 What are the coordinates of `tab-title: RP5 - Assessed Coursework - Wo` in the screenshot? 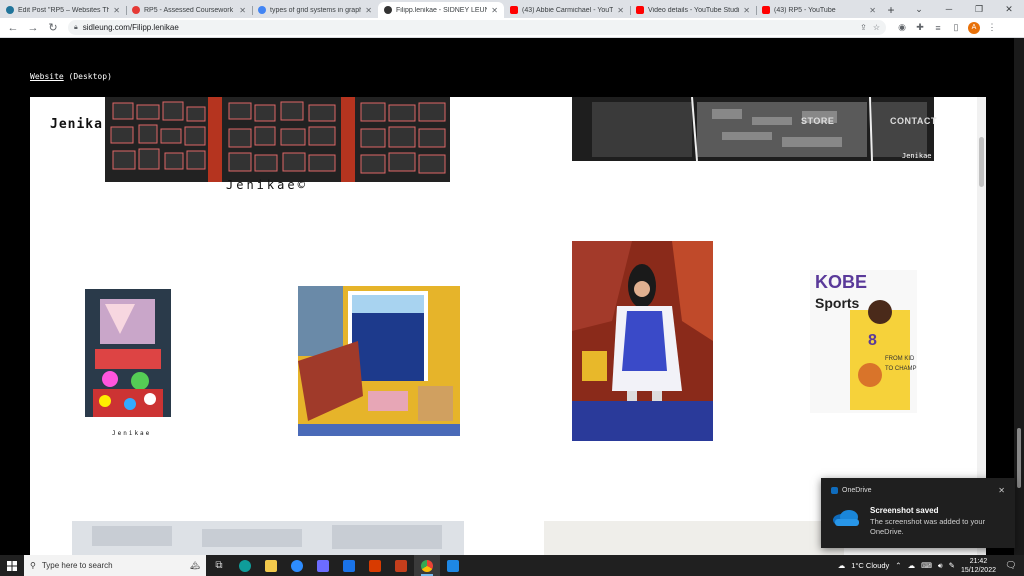 It's located at (189, 10).